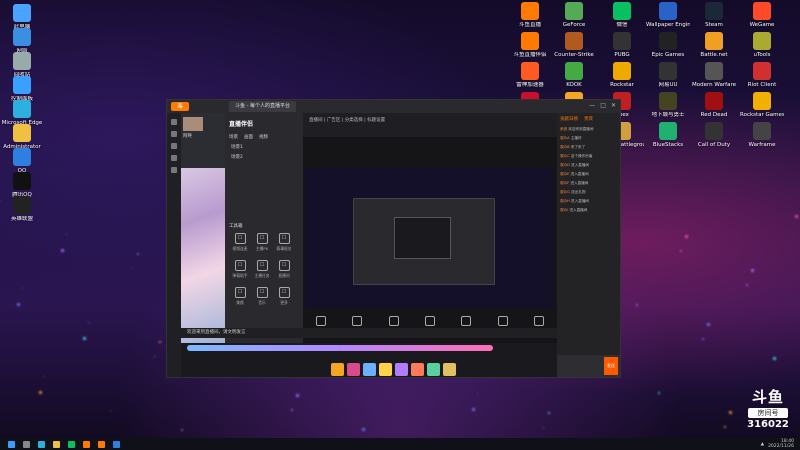 The image size is (800, 450). What do you see at coordinates (668, 135) in the screenshot?
I see `desktop-icon: BlueStacks` at bounding box center [668, 135].